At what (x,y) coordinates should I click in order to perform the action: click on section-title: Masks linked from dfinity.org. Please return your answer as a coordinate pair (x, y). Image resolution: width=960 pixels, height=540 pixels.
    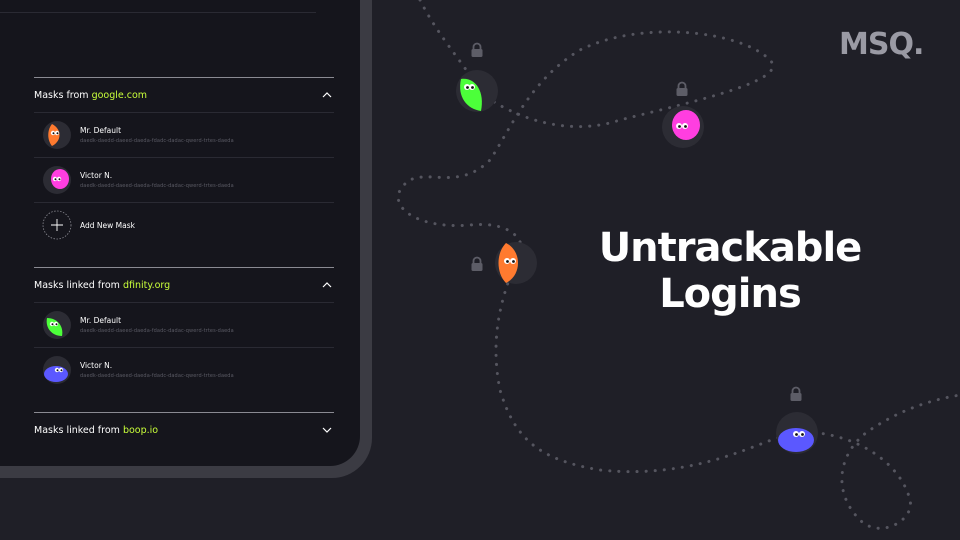
    Looking at the image, I should click on (102, 285).